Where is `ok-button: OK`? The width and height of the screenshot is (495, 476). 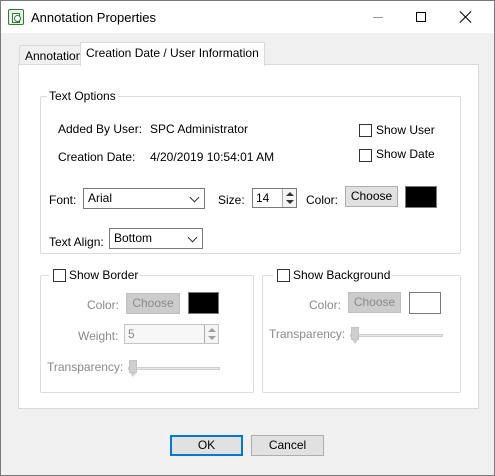
ok-button: OK is located at coordinates (206, 445).